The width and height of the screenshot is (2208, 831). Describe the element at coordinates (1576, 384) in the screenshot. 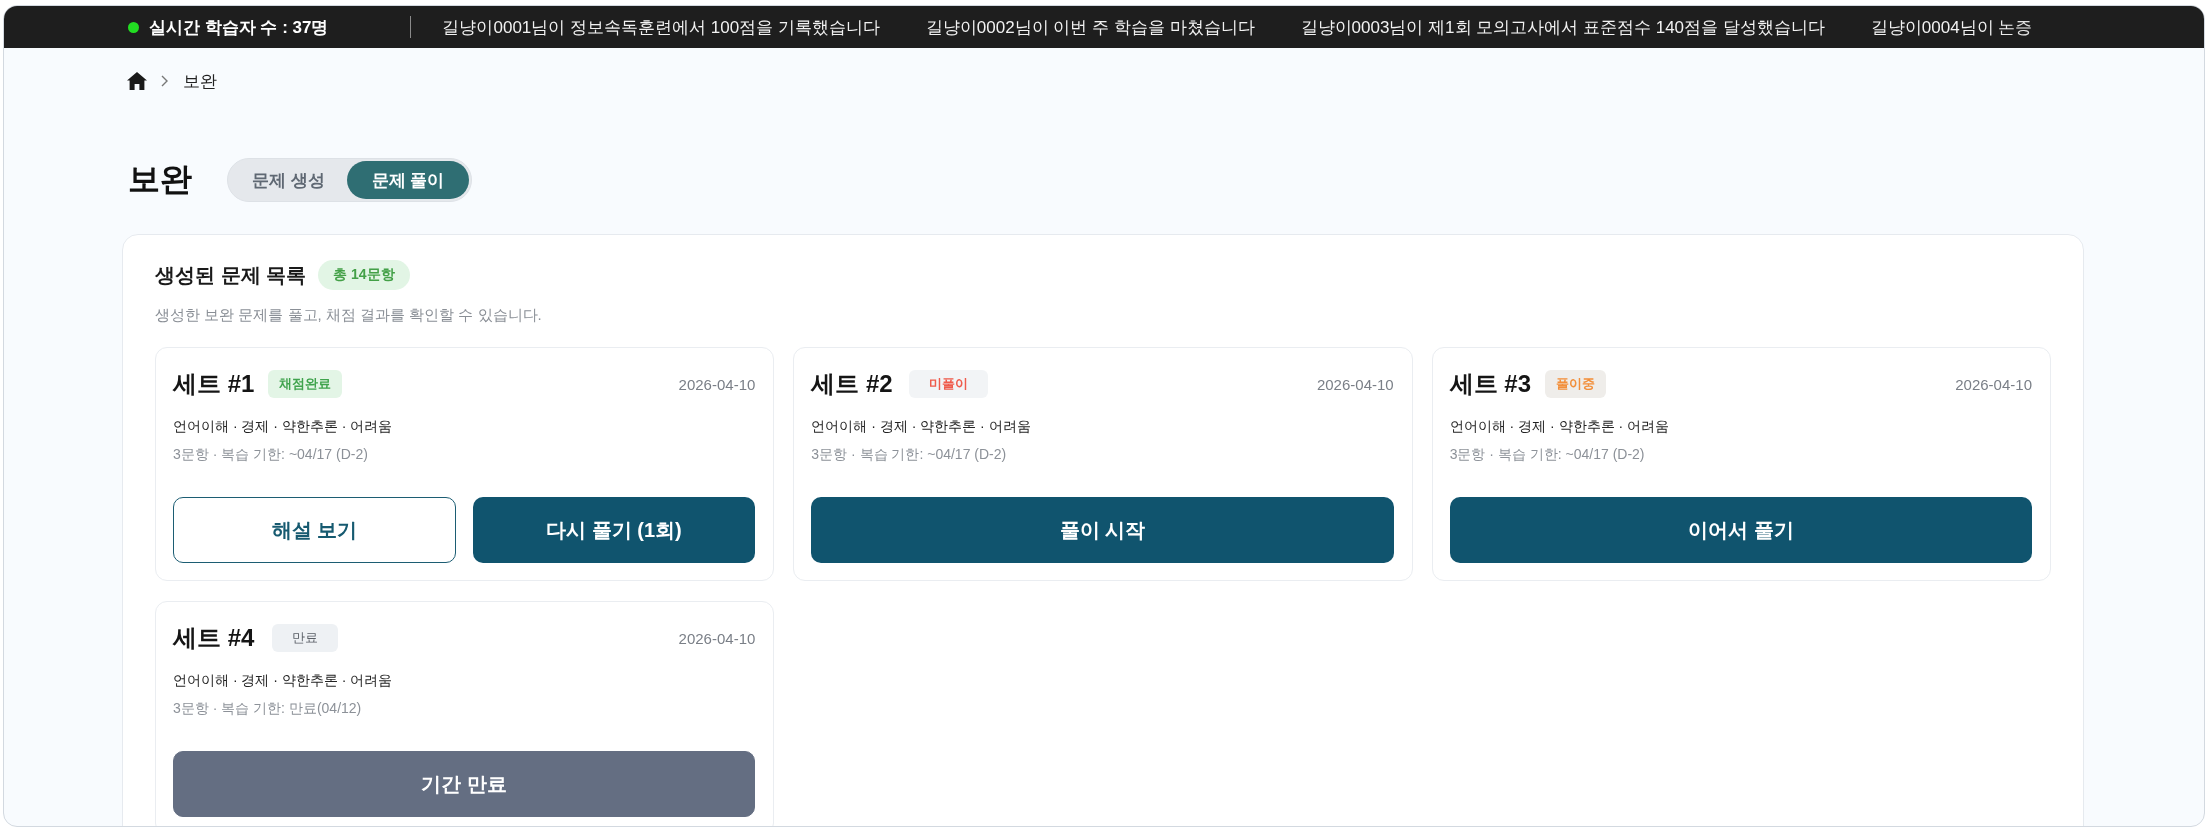

I see `status-badge: 풀이중` at that location.